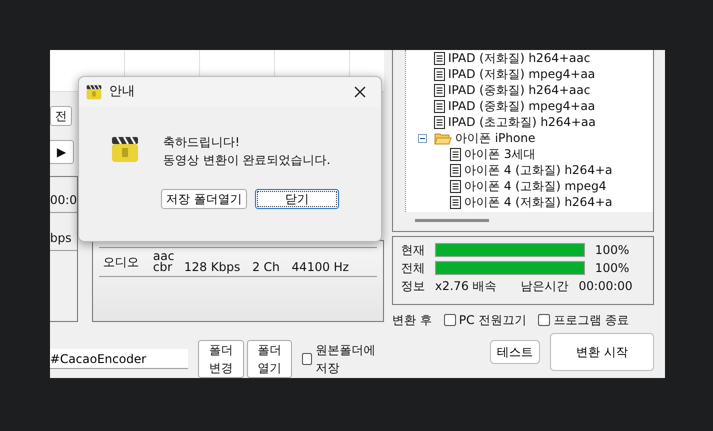 The width and height of the screenshot is (713, 431). I want to click on remaining-label: 남은시간, so click(544, 286).